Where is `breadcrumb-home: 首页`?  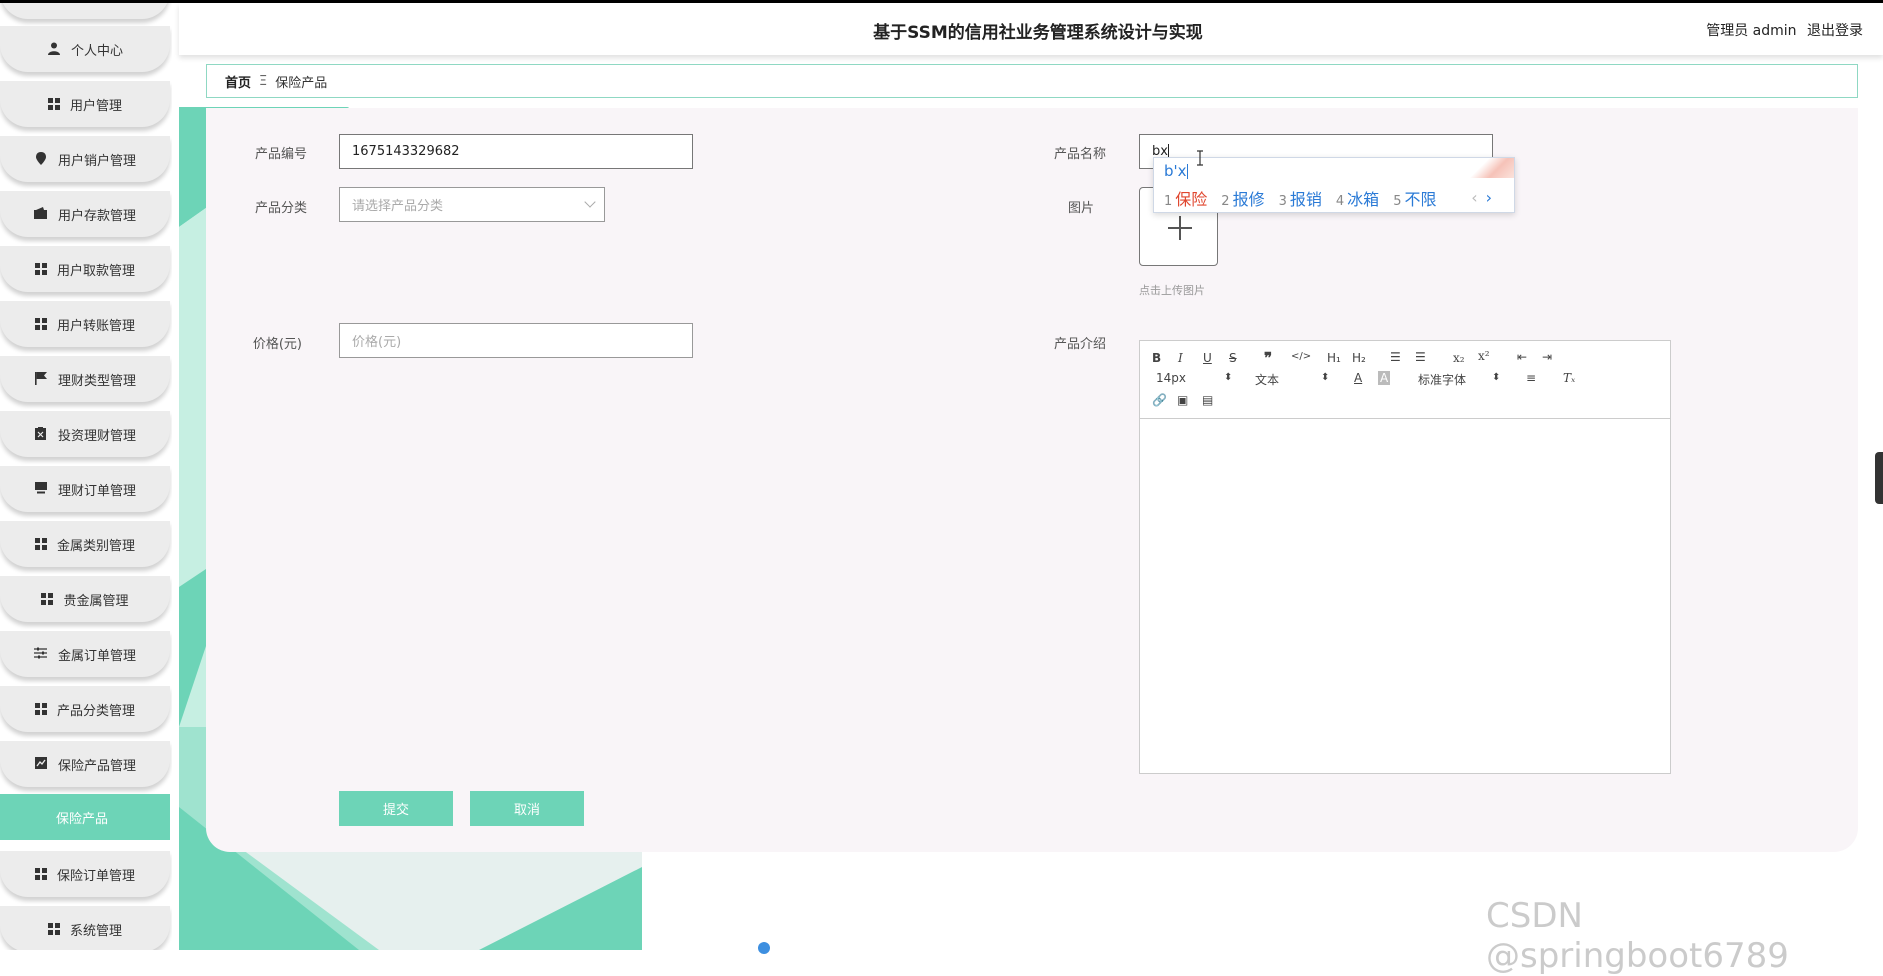 breadcrumb-home: 首页 is located at coordinates (238, 81).